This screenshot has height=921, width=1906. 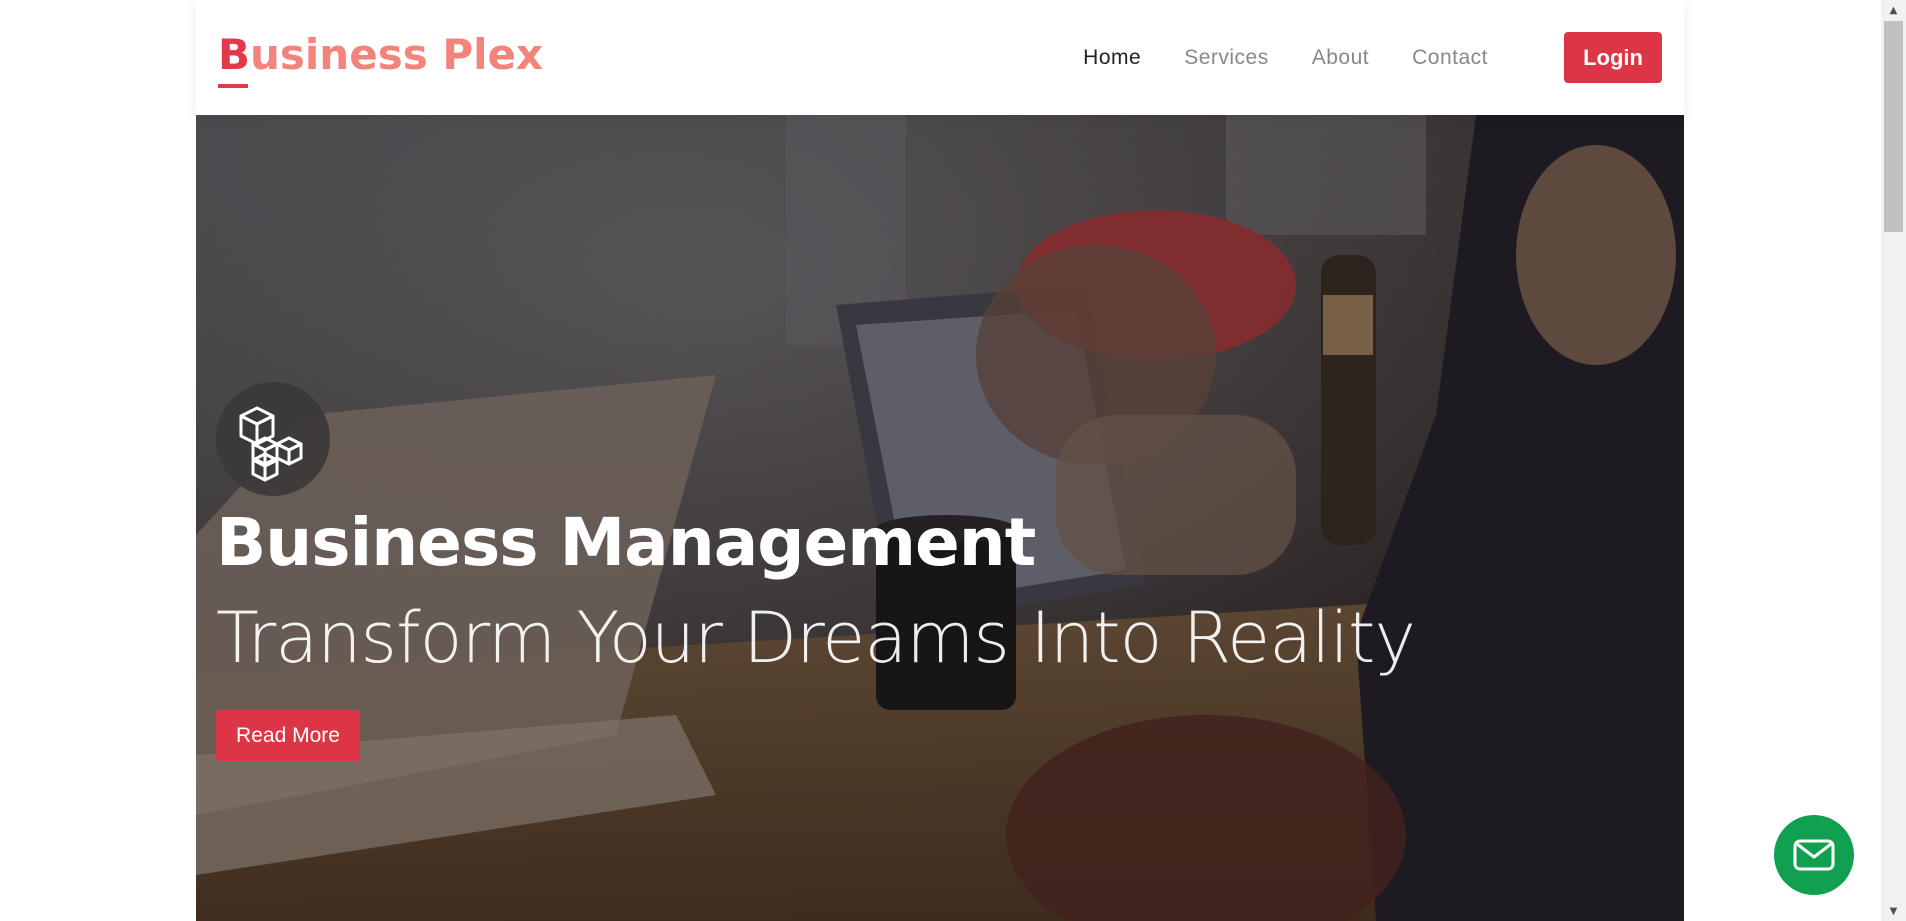 What do you see at coordinates (1340, 58) in the screenshot?
I see `nav-link-about: About` at bounding box center [1340, 58].